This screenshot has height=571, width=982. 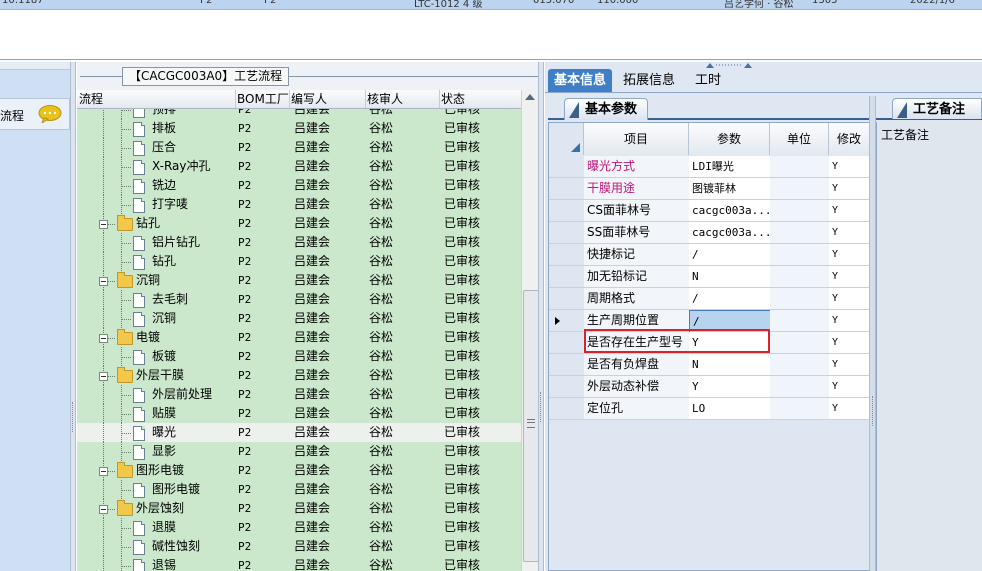 I want to click on middle-splitter, so click(x=541, y=316).